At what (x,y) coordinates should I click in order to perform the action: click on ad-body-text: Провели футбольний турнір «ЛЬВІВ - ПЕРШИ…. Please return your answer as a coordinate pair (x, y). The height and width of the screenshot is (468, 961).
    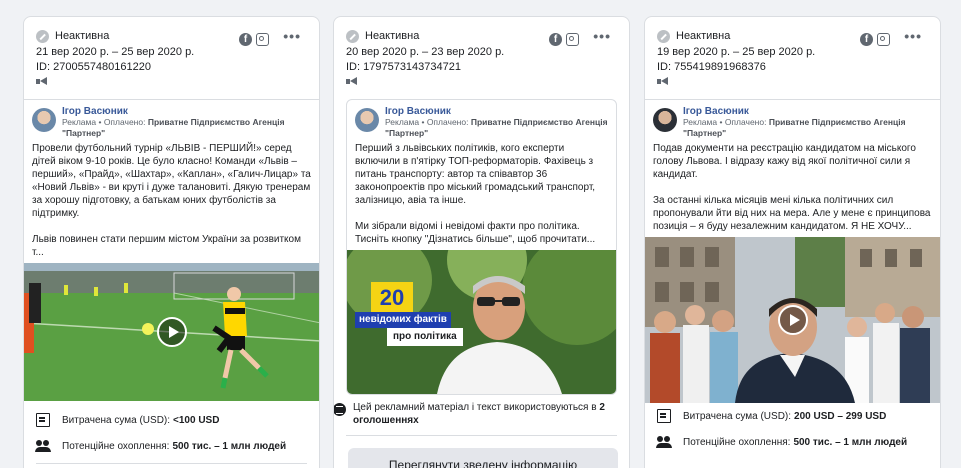
    Looking at the image, I should click on (171, 198).